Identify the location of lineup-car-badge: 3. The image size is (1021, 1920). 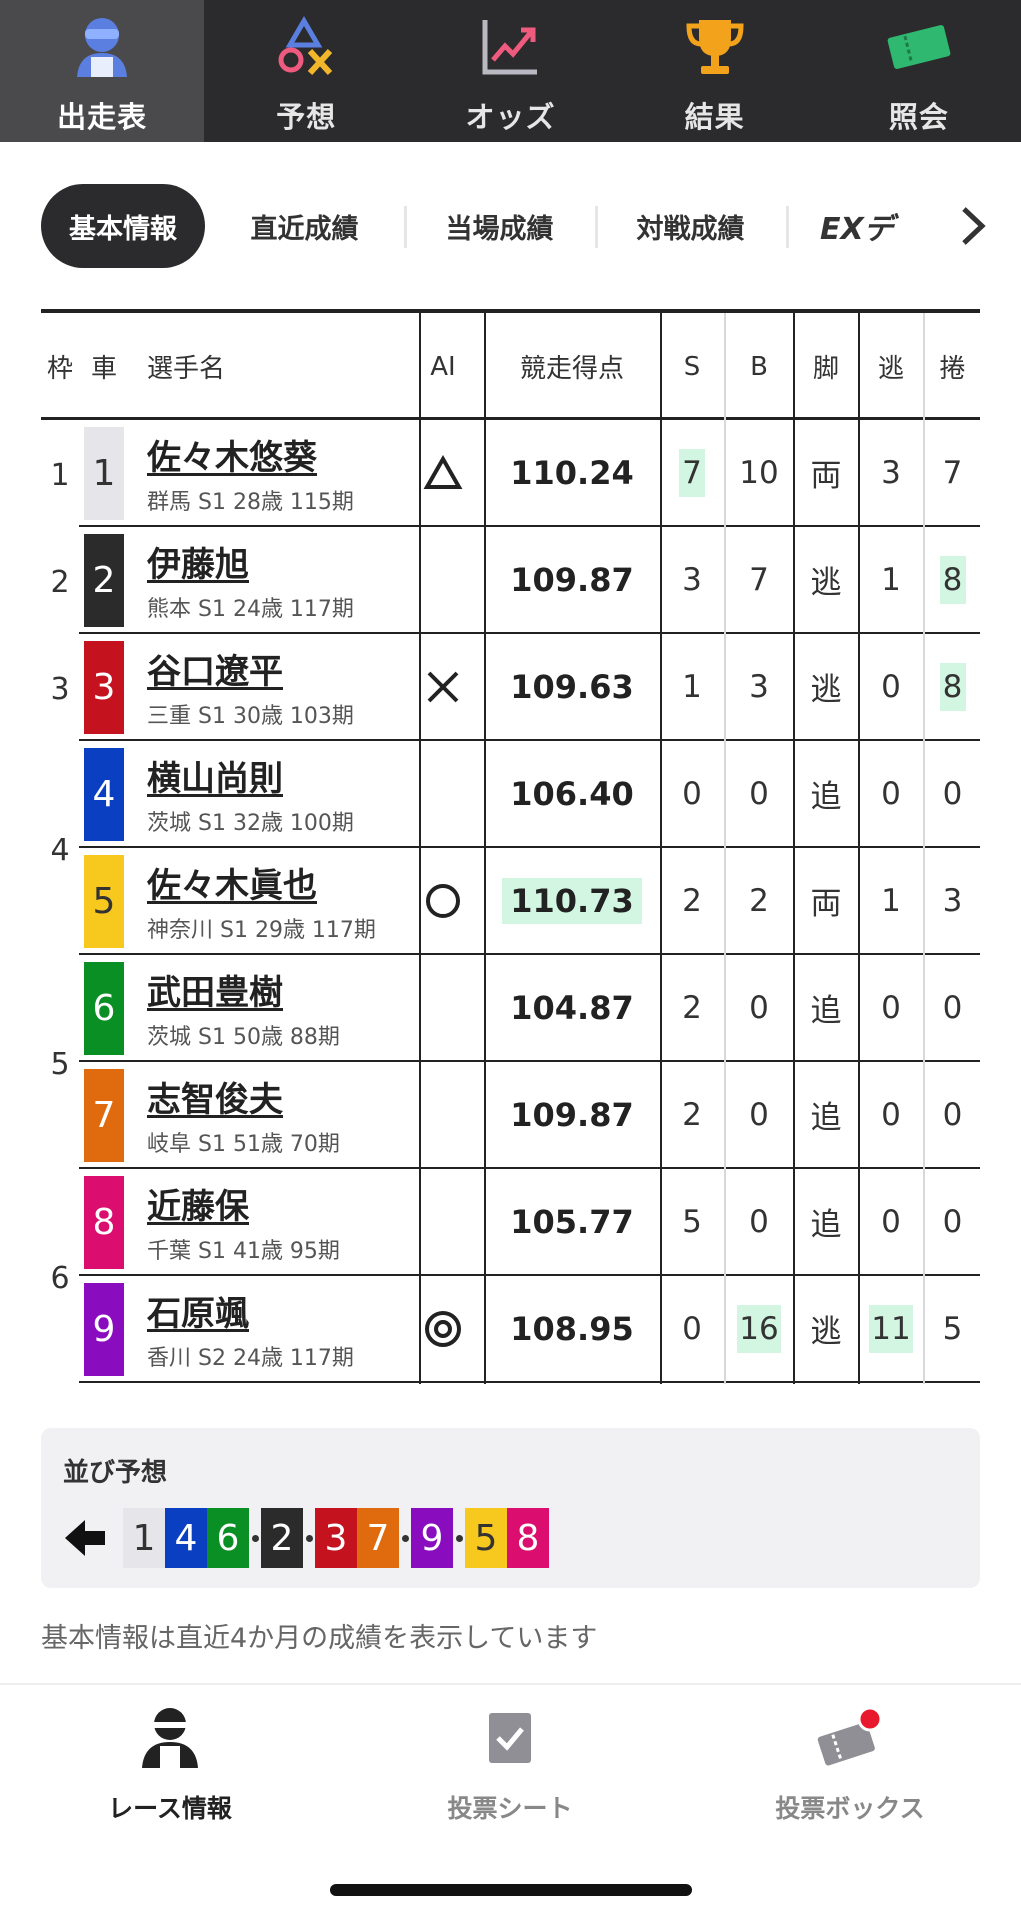
(336, 1538).